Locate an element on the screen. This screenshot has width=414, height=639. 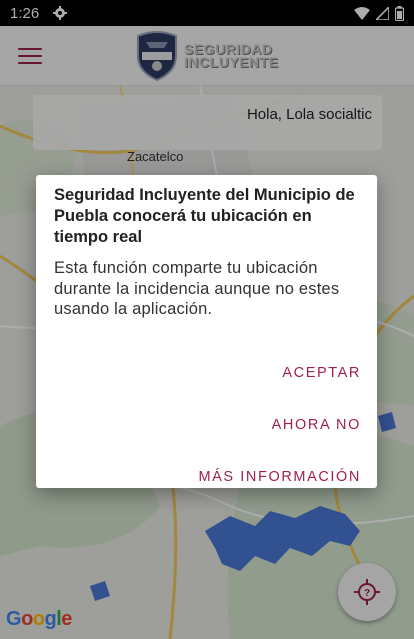
more-info-button: MÁS INFORMACIÓN is located at coordinates (279, 477).